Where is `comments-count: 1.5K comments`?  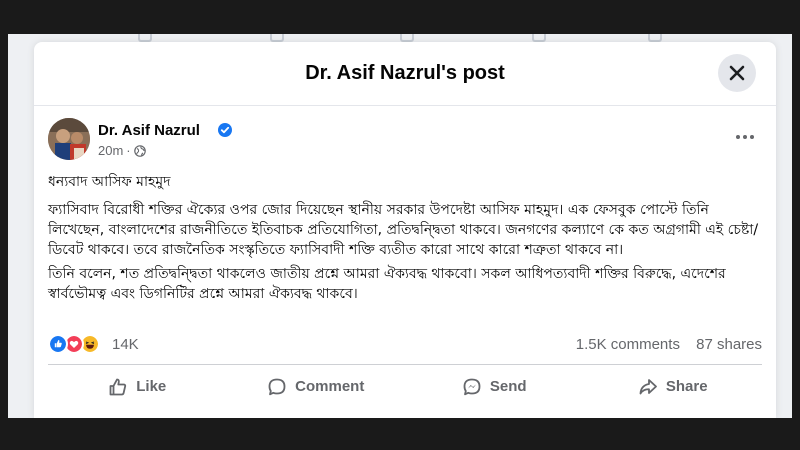
comments-count: 1.5K comments is located at coordinates (628, 344).